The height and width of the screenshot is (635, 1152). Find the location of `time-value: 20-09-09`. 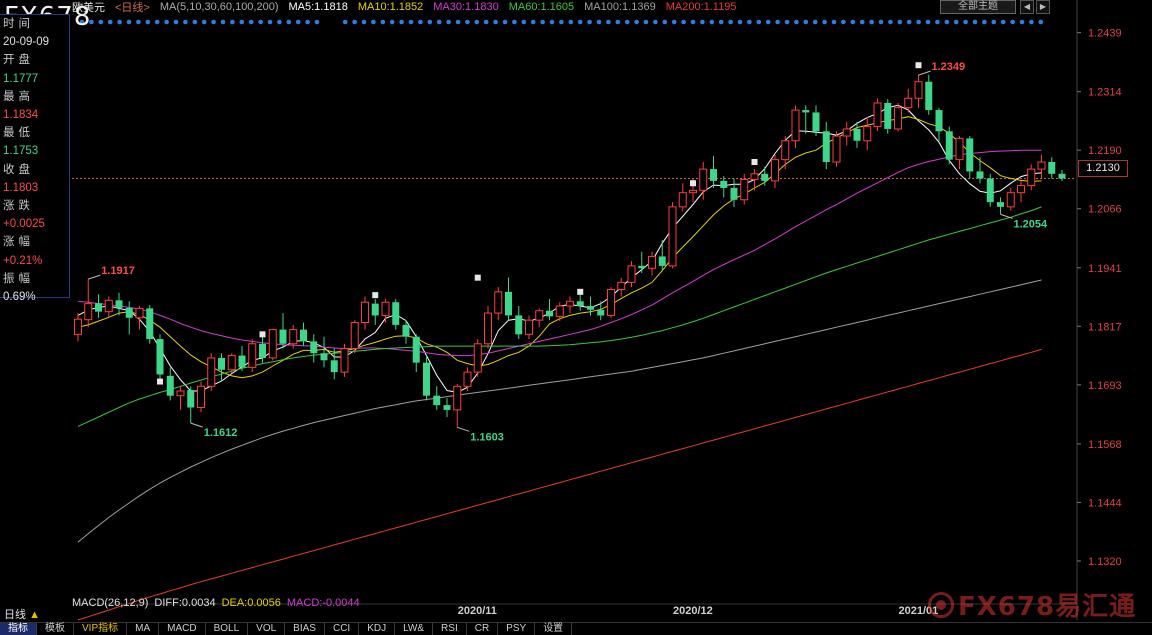

time-value: 20-09-09 is located at coordinates (26, 42).